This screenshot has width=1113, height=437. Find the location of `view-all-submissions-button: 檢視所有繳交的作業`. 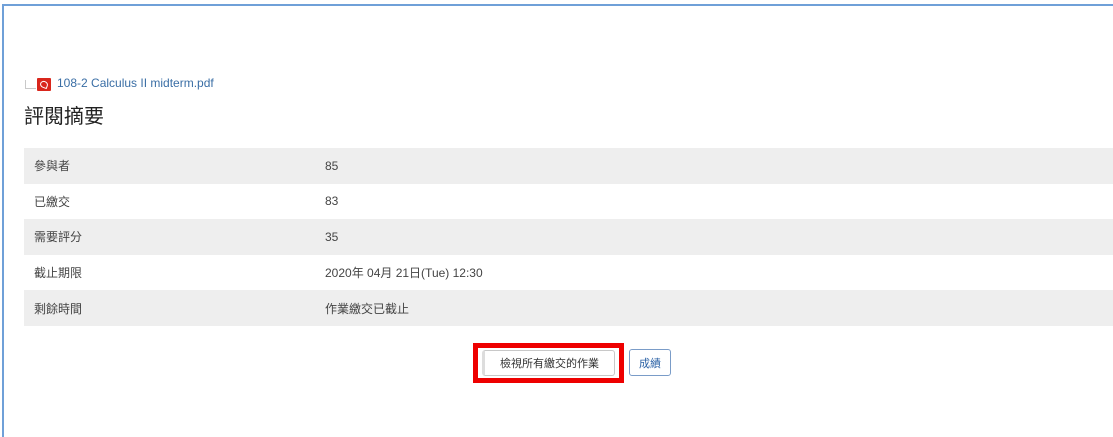

view-all-submissions-button: 檢視所有繳交的作業 is located at coordinates (548, 363).